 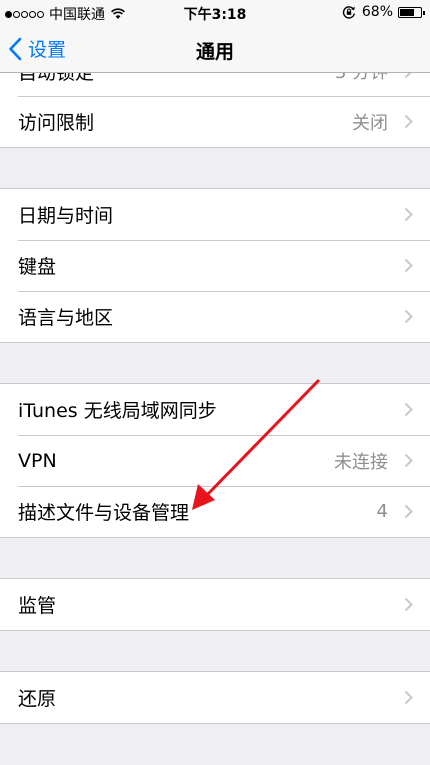 I want to click on row-itunes-wifi-sync: iTunes 无线局域网同步, so click(x=215, y=409).